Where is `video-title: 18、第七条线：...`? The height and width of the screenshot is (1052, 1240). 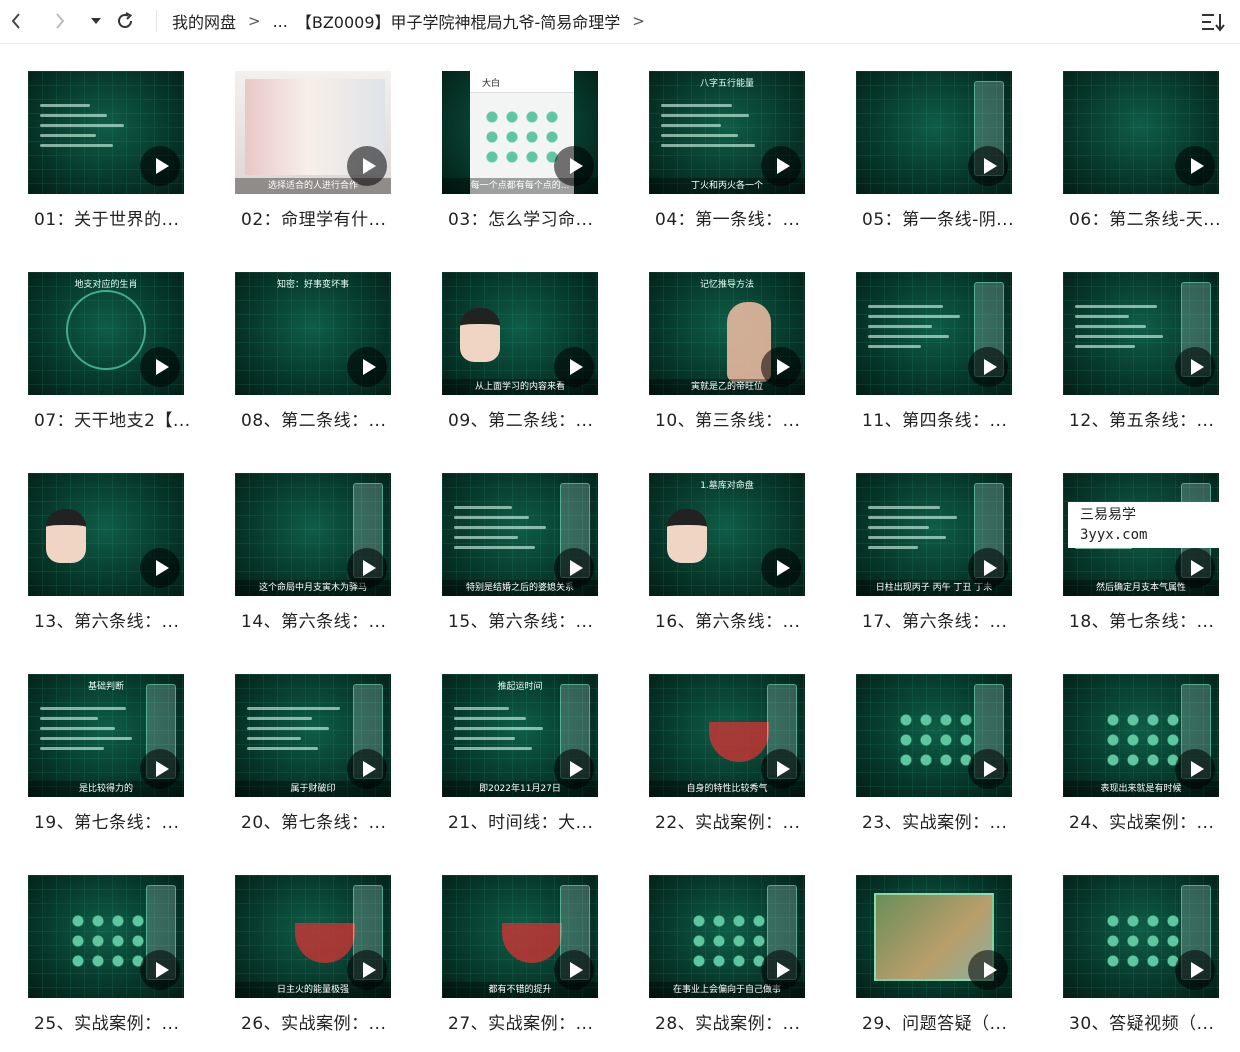 video-title: 18、第七条线：... is located at coordinates (1147, 619).